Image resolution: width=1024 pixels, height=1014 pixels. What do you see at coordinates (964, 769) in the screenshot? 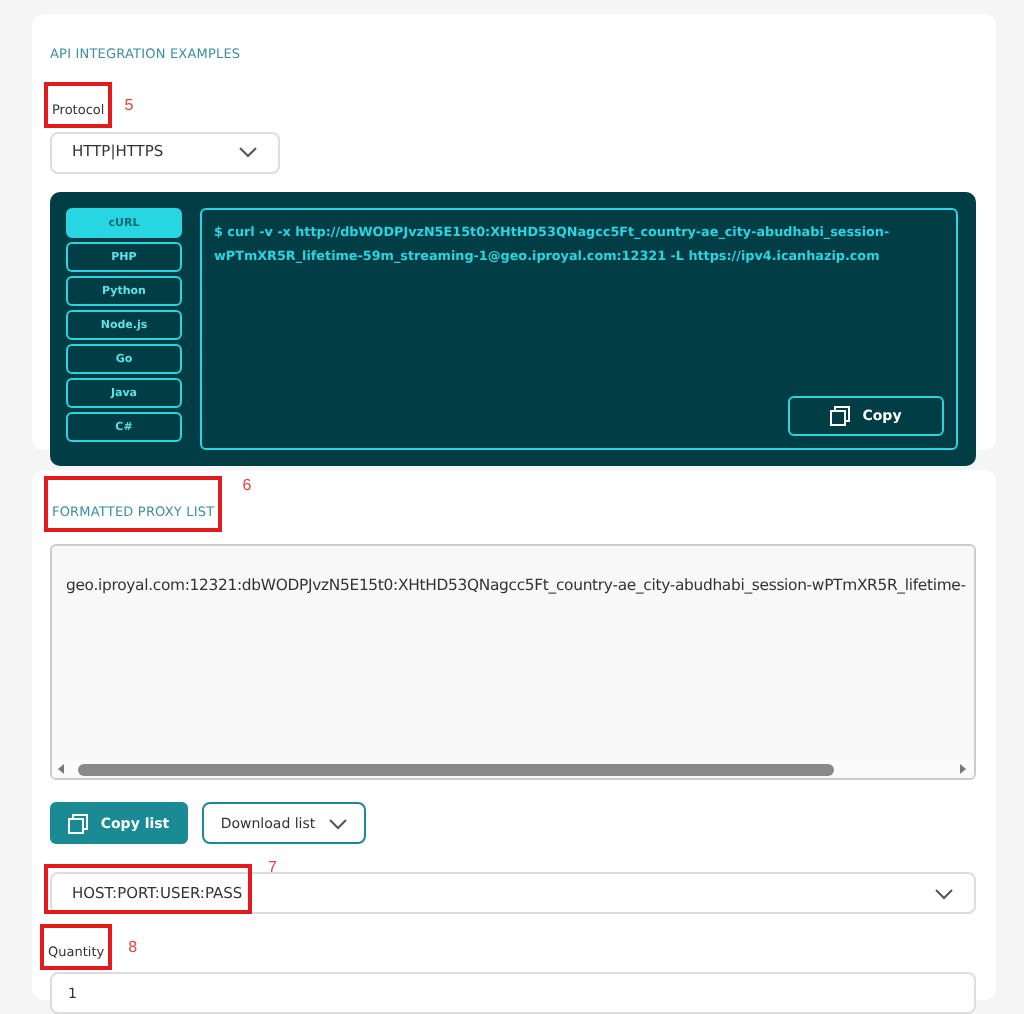
I see `scroll-right-icon` at bounding box center [964, 769].